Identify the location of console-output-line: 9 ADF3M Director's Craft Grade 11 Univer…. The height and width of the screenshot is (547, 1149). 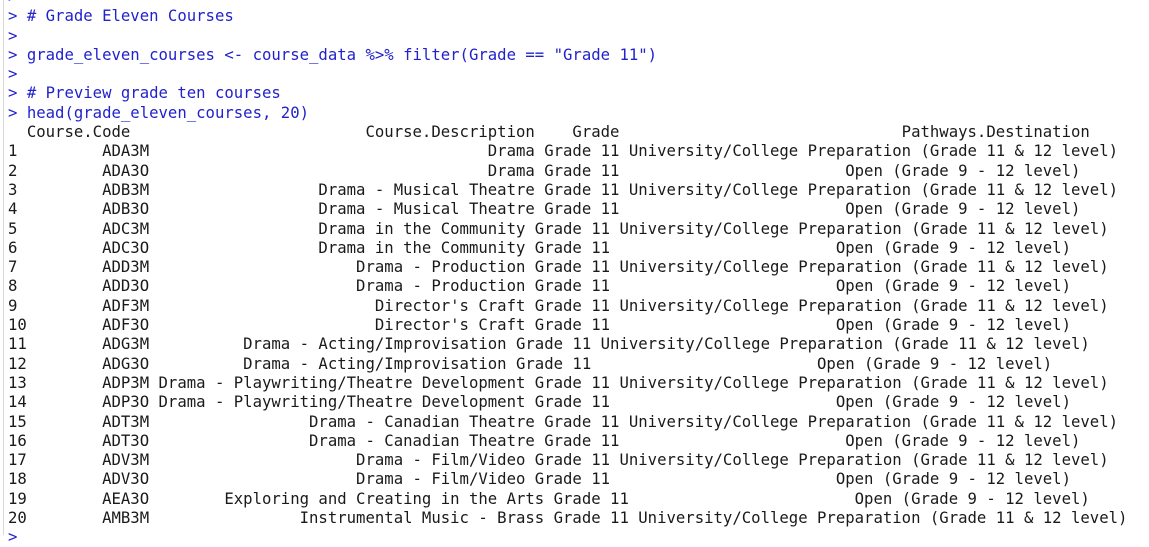
(558, 305).